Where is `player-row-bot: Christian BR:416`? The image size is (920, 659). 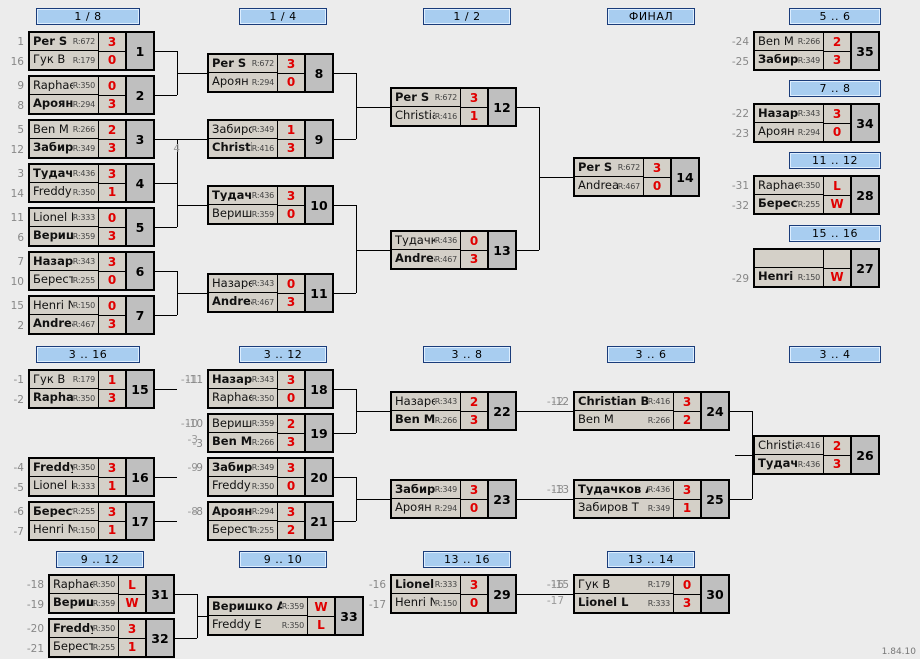 player-row-bot: Christian BR:416 is located at coordinates (243, 148).